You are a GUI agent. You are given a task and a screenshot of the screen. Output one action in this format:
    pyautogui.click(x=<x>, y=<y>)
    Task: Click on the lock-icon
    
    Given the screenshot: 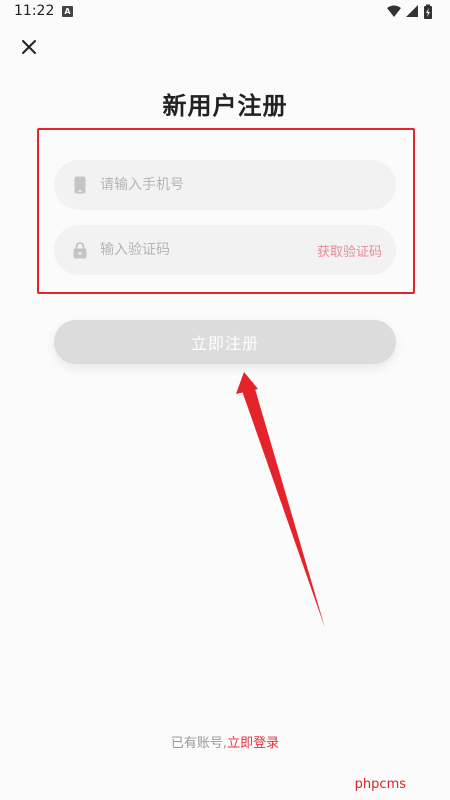 What is the action you would take?
    pyautogui.click(x=80, y=250)
    